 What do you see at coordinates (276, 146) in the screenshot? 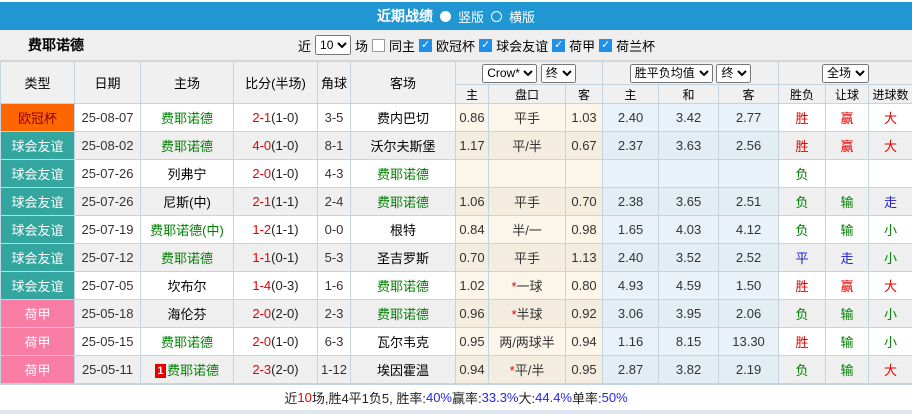
I see `score-cell: 4-0(1-0)` at bounding box center [276, 146].